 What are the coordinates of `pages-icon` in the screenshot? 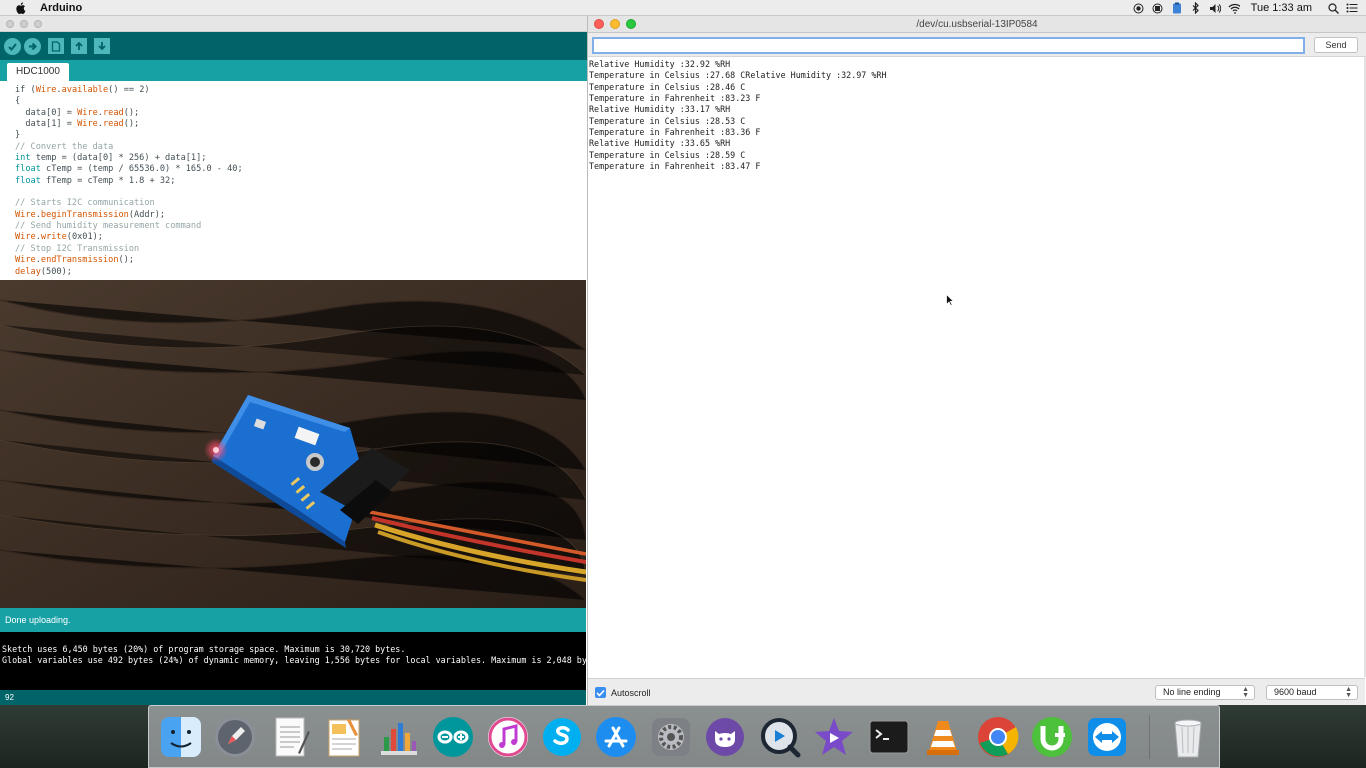 It's located at (343, 737).